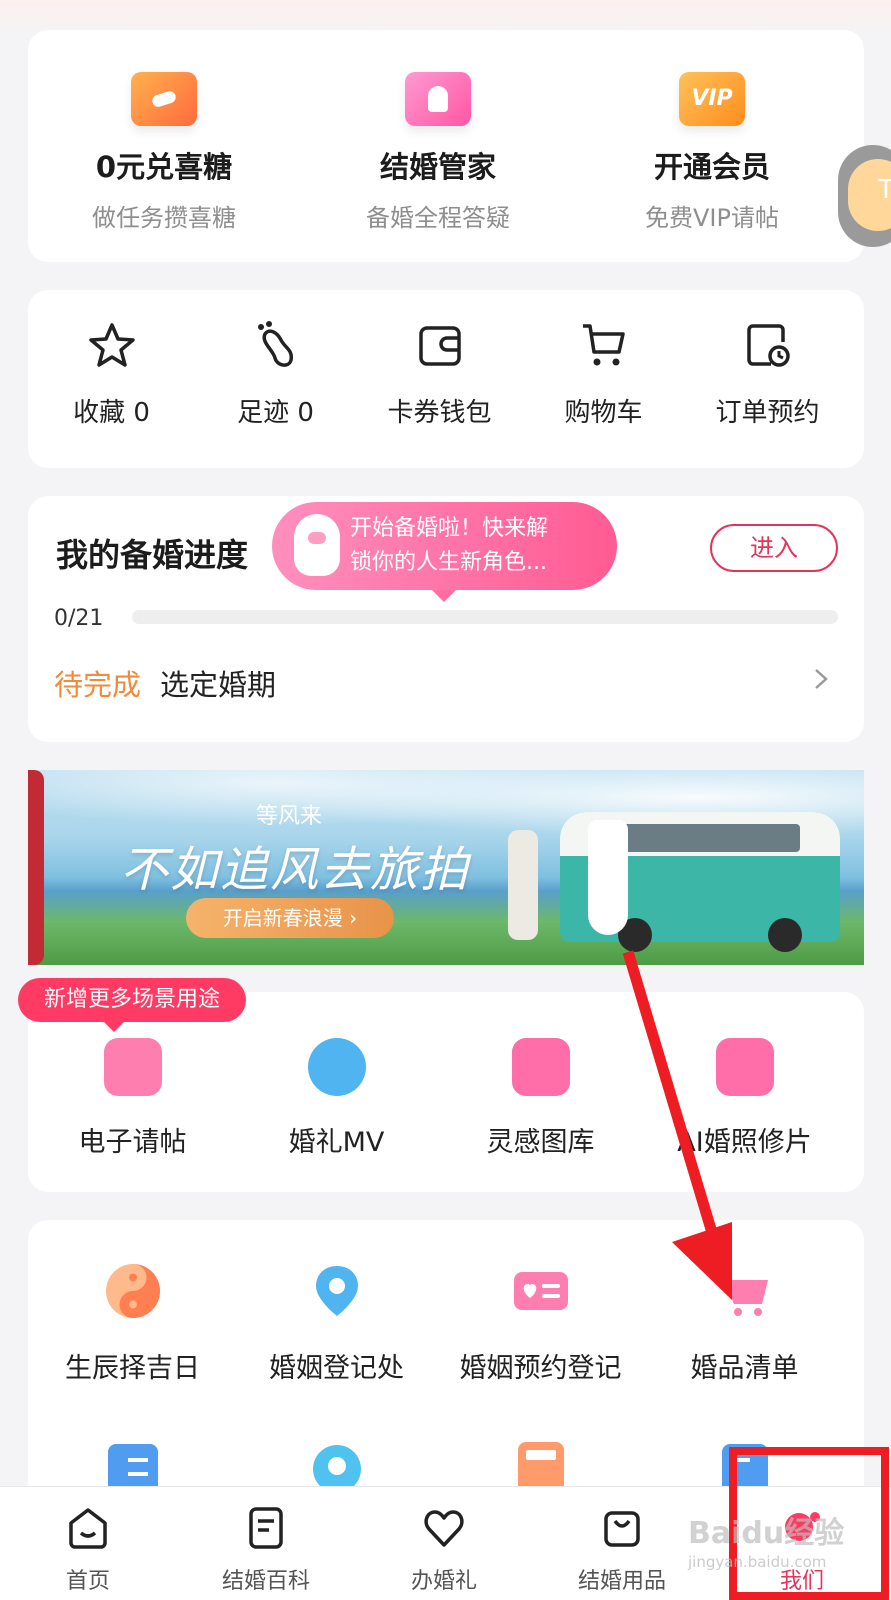  I want to click on promo-banner: 等风来 不如追风去旅拍 开启新春浪漫 ›, so click(446, 867).